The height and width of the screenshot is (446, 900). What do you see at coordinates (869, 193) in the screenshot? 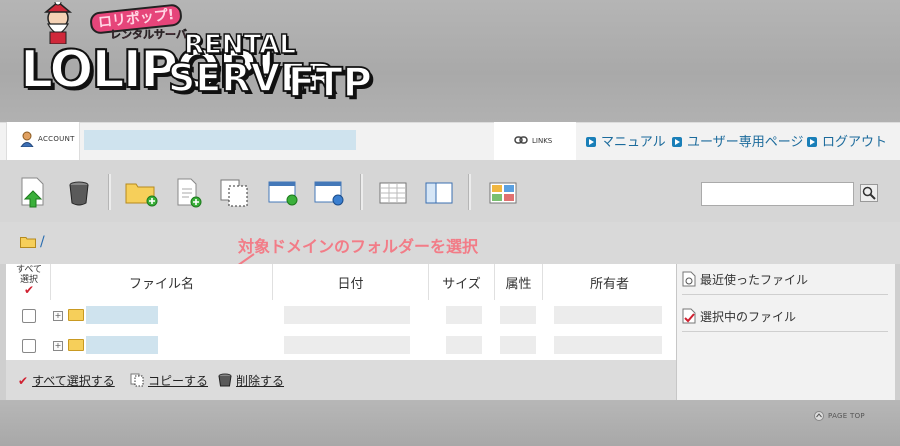
I see `search-icon` at bounding box center [869, 193].